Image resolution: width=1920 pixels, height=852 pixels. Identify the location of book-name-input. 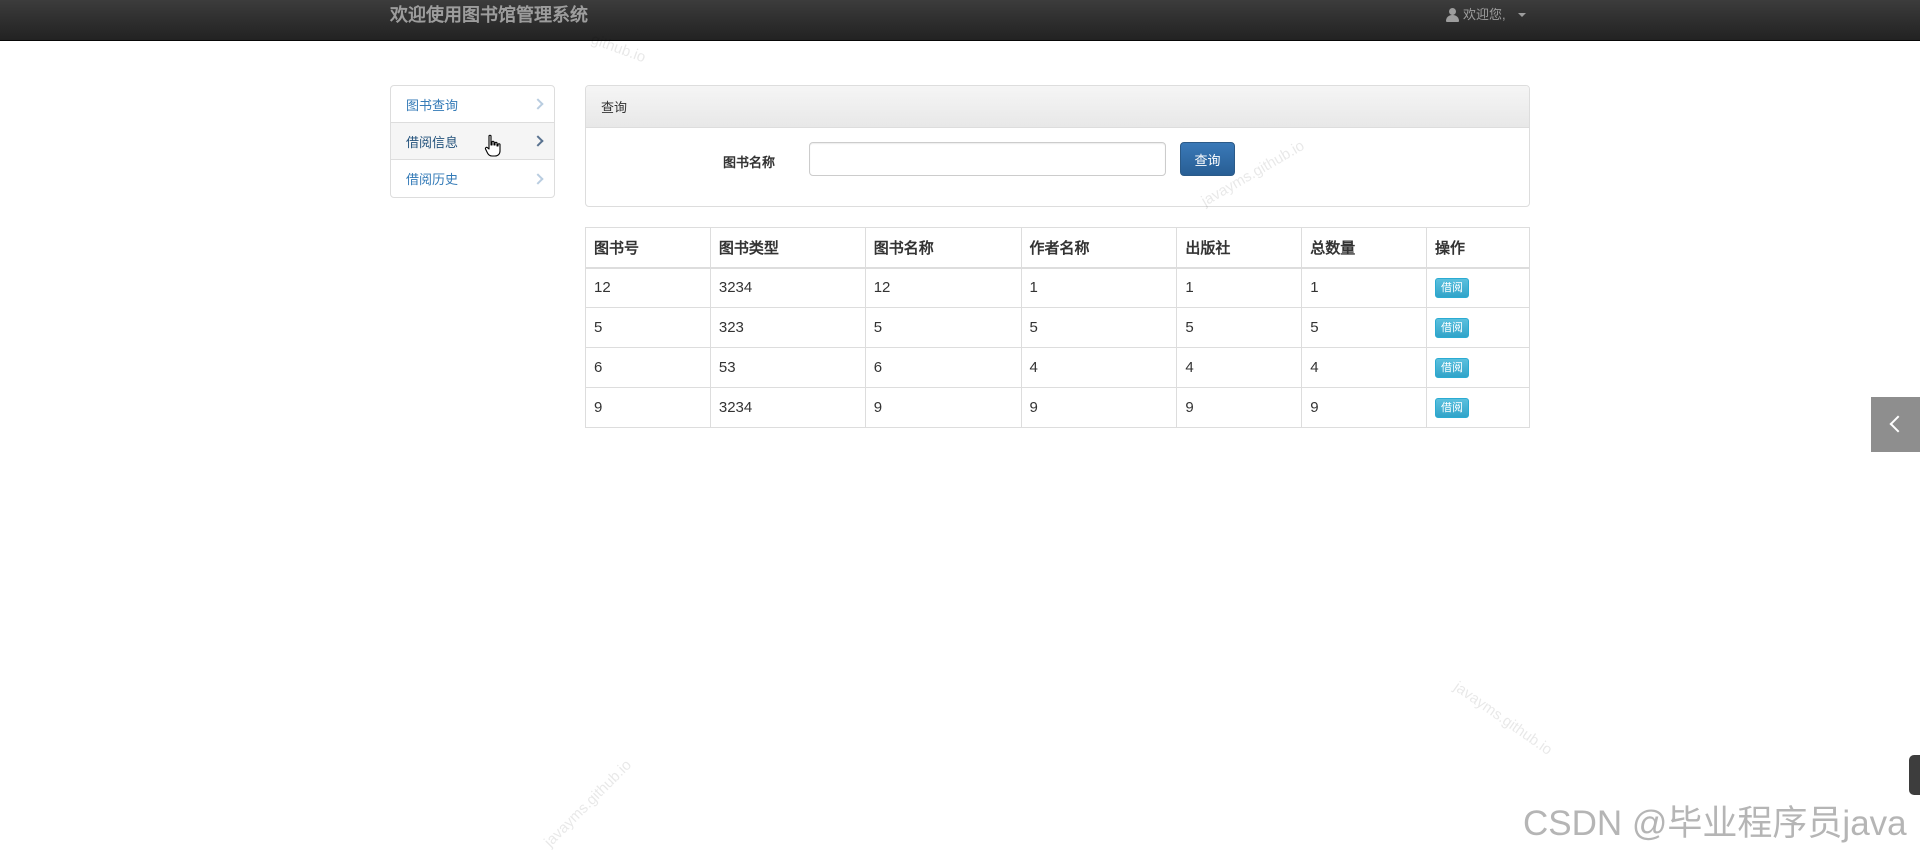
(987, 159).